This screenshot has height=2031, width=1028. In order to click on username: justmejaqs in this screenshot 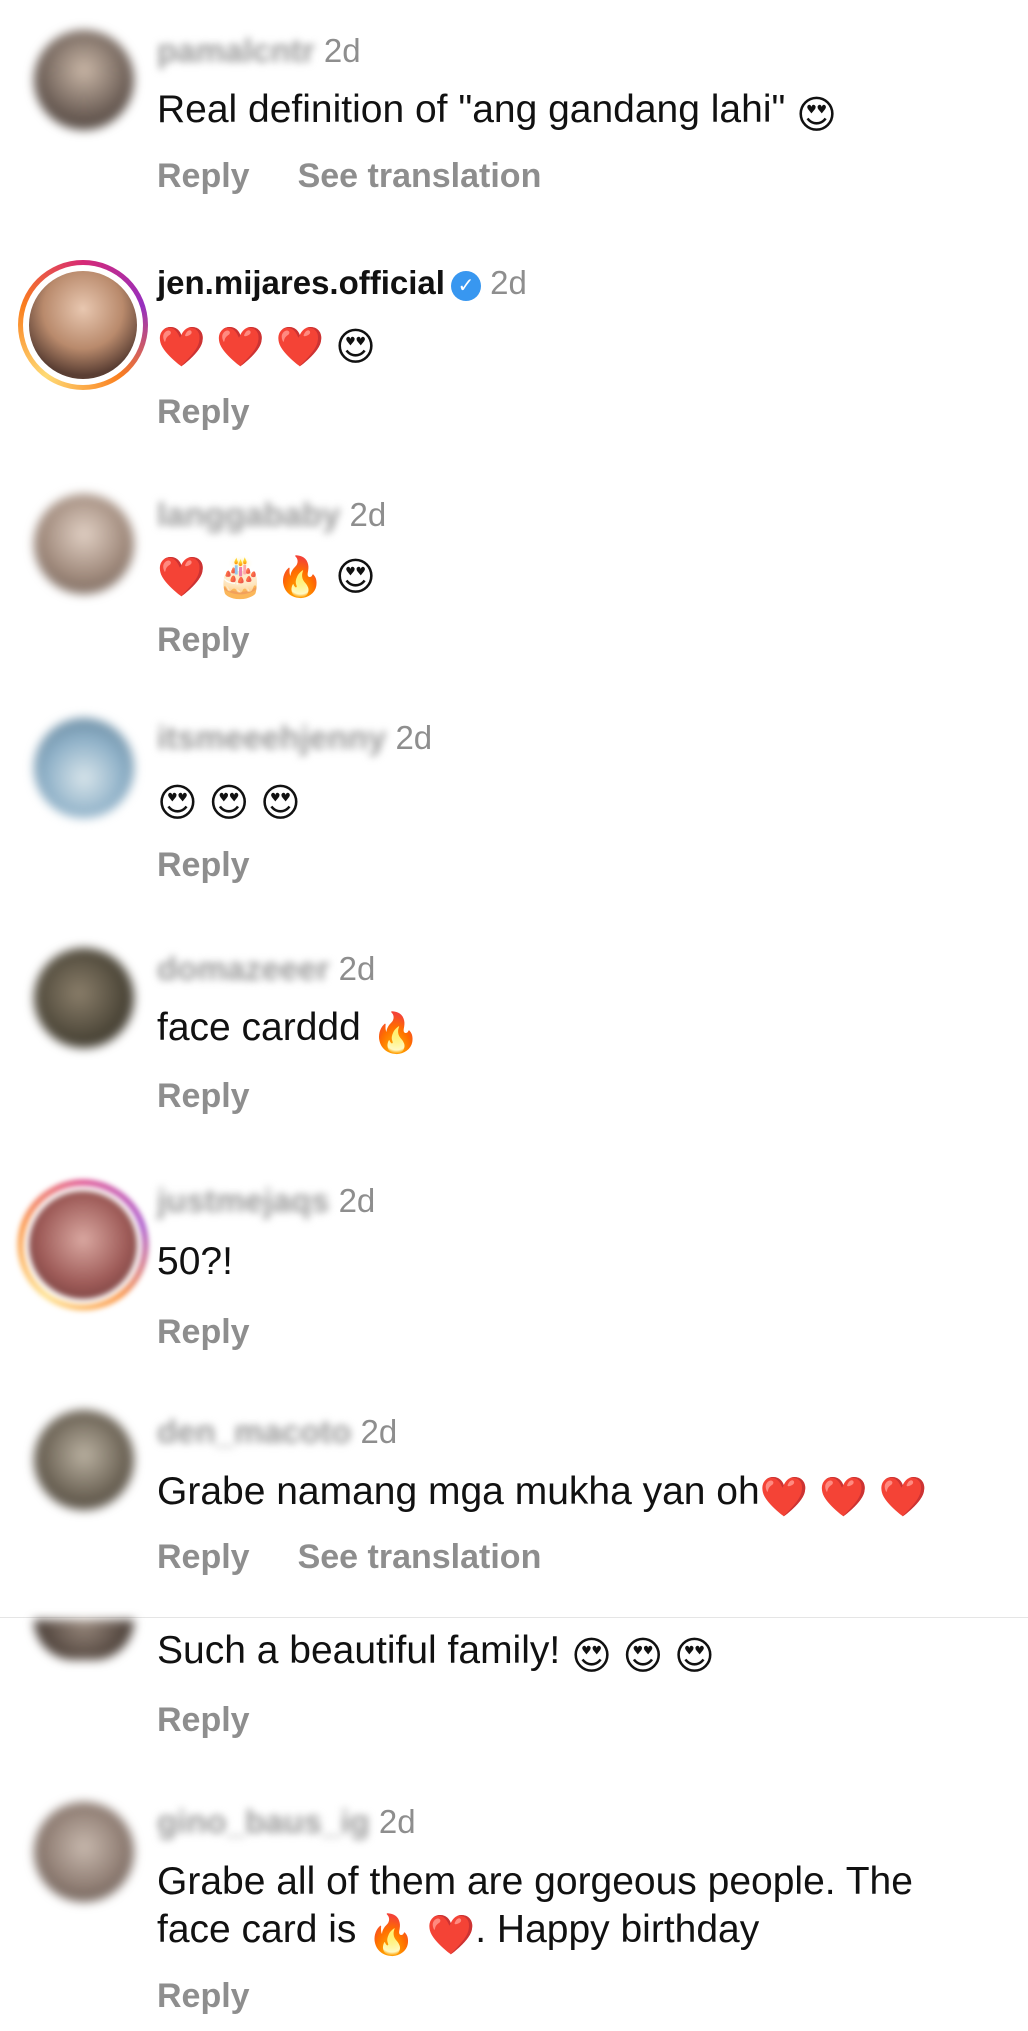, I will do `click(243, 1201)`.